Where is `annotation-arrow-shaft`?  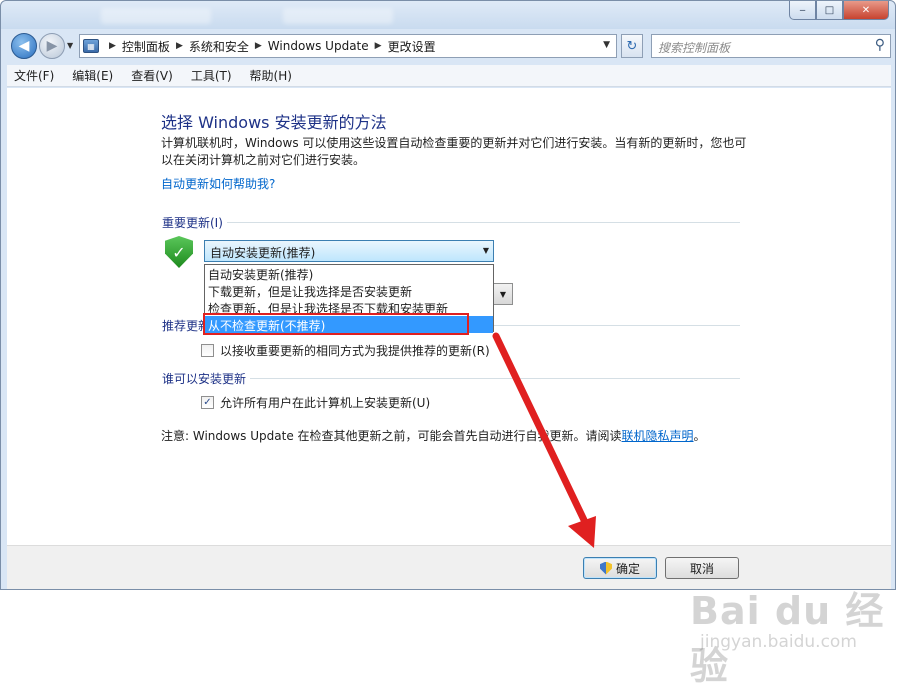 annotation-arrow-shaft is located at coordinates (540, 428).